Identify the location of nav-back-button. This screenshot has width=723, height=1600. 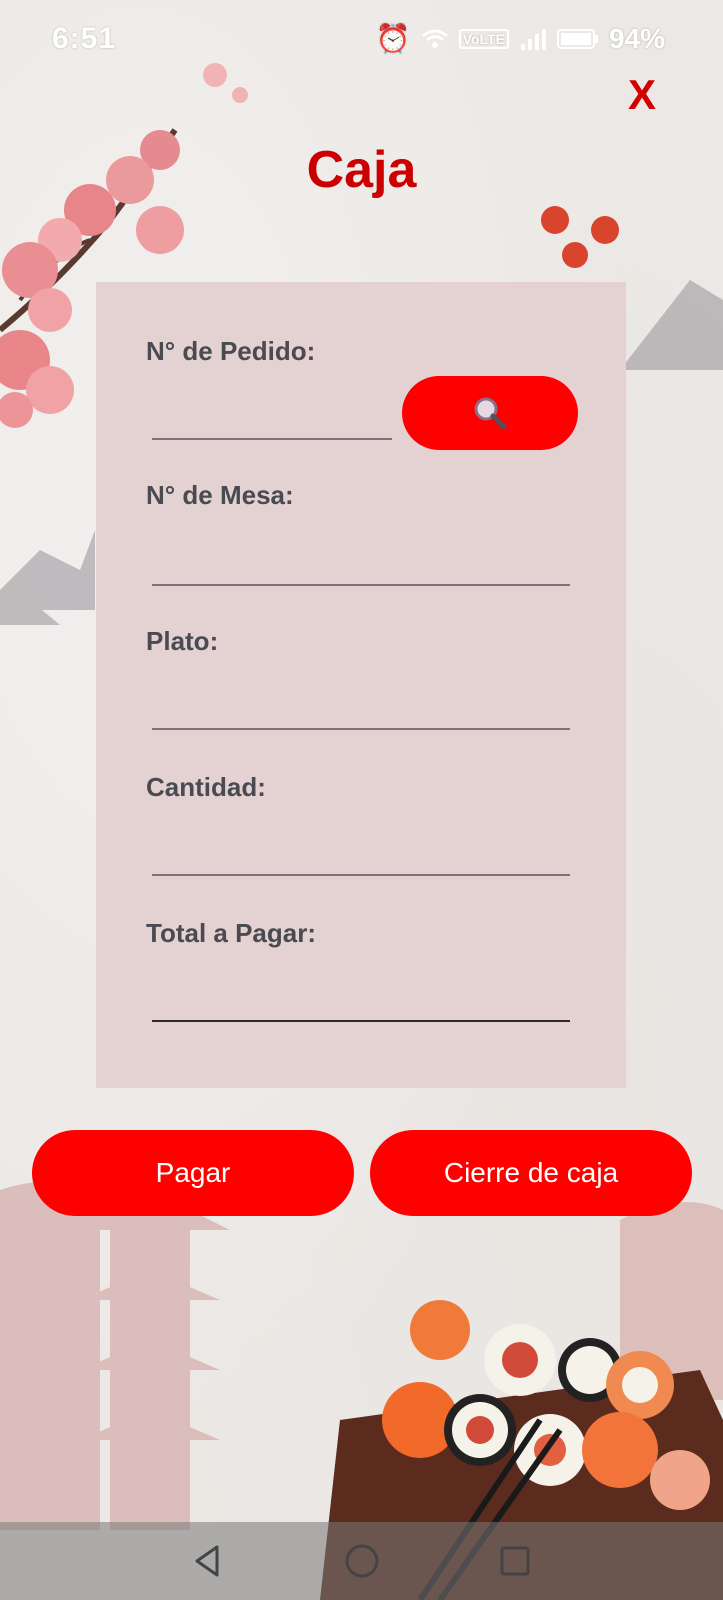
(207, 1561).